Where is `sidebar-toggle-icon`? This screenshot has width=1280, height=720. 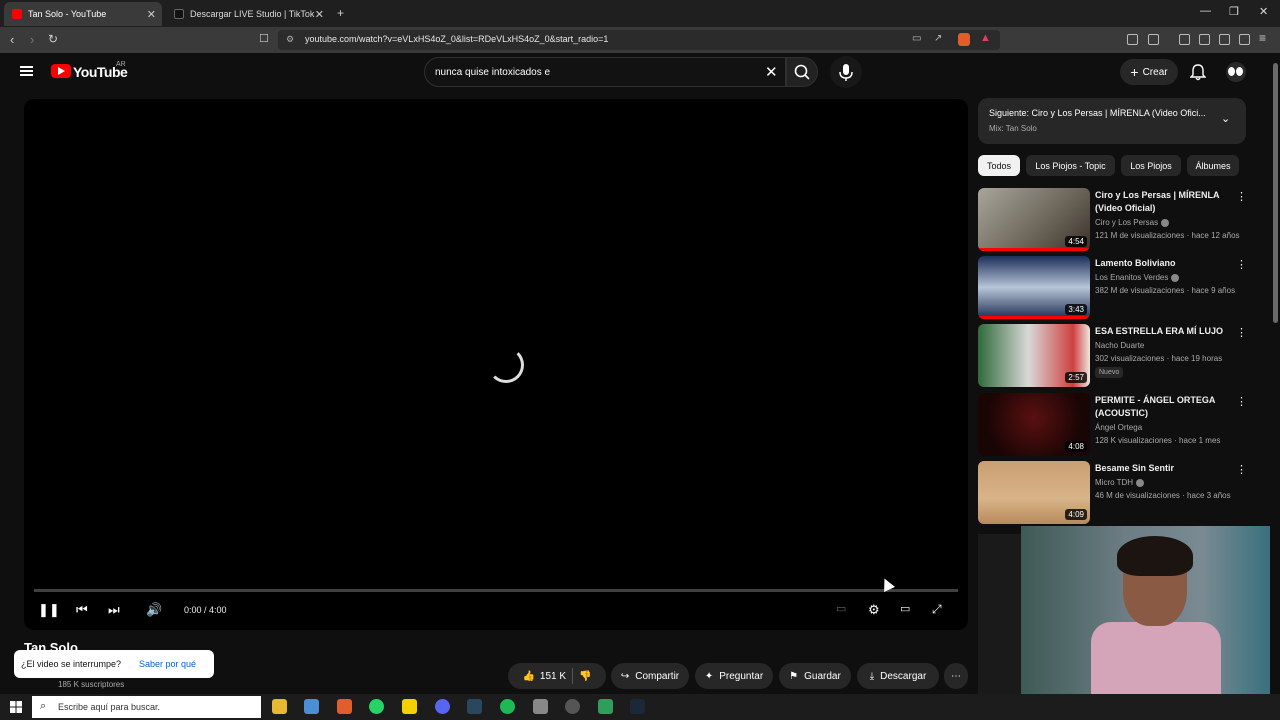 sidebar-toggle-icon is located at coordinates (1184, 39).